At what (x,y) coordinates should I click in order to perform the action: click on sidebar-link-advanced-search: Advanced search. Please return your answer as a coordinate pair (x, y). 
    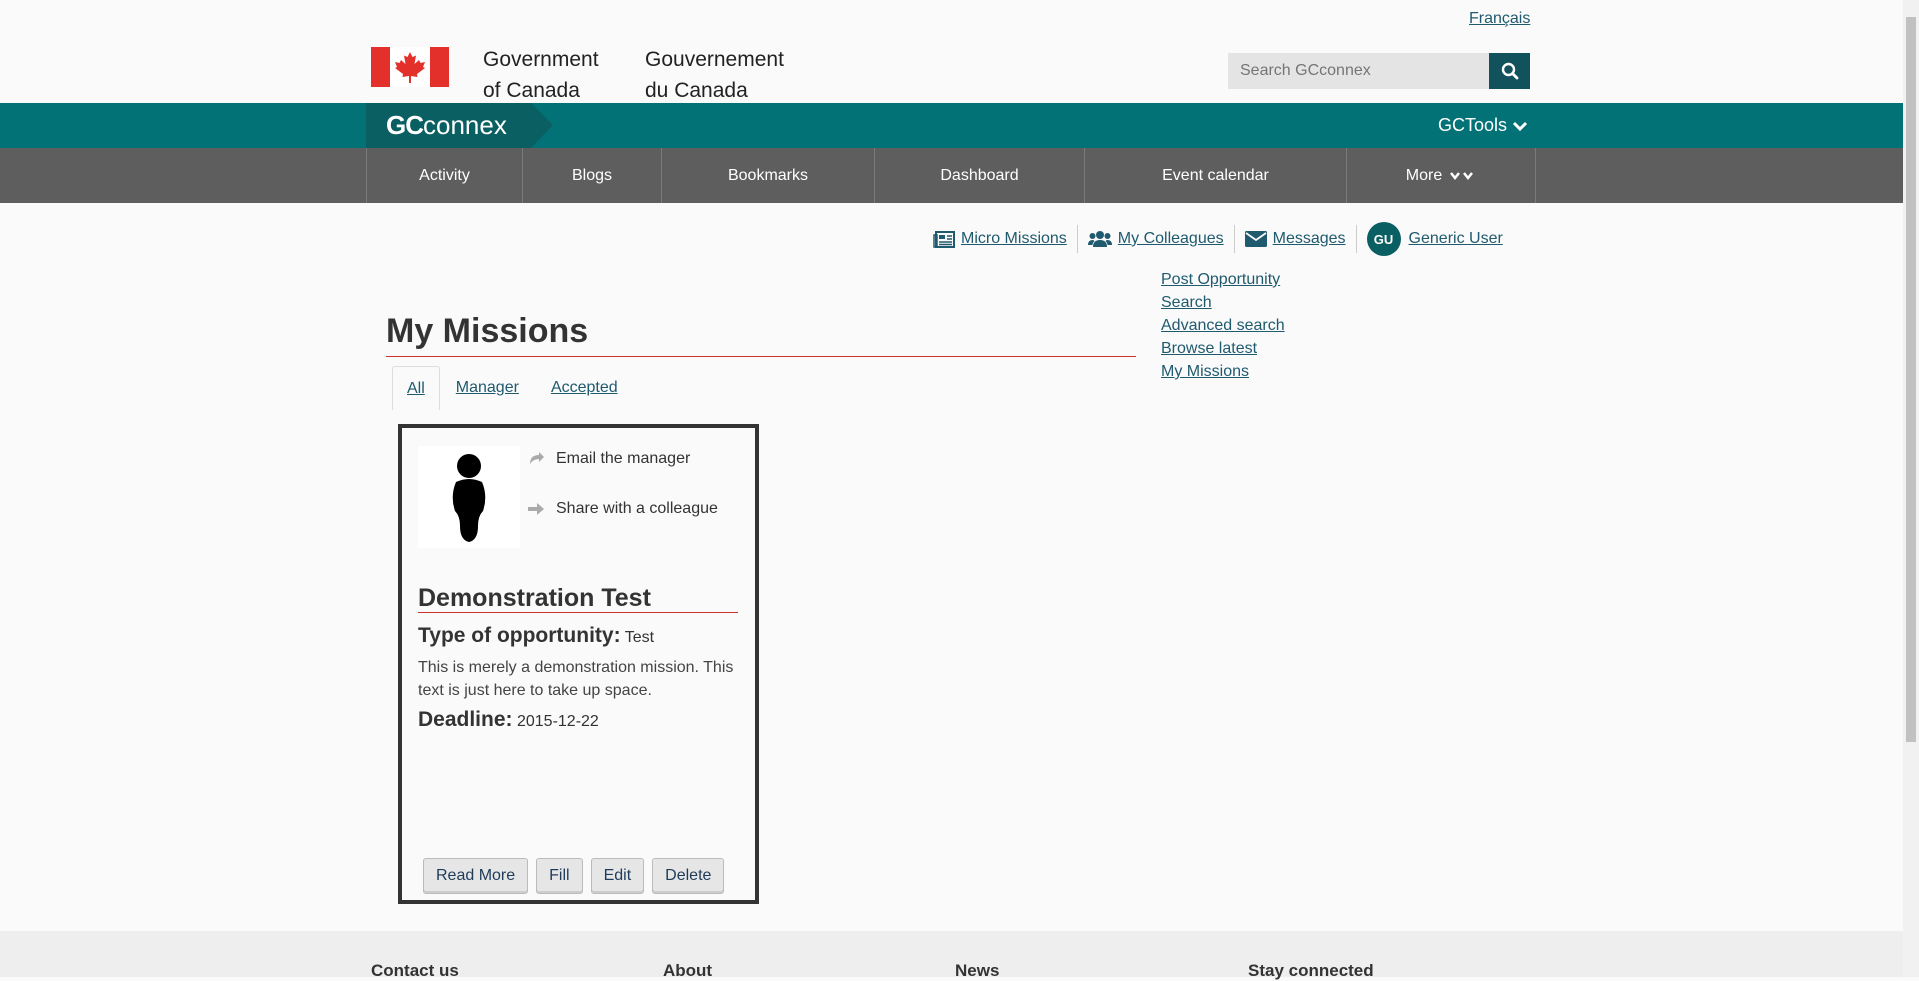
    Looking at the image, I should click on (1223, 325).